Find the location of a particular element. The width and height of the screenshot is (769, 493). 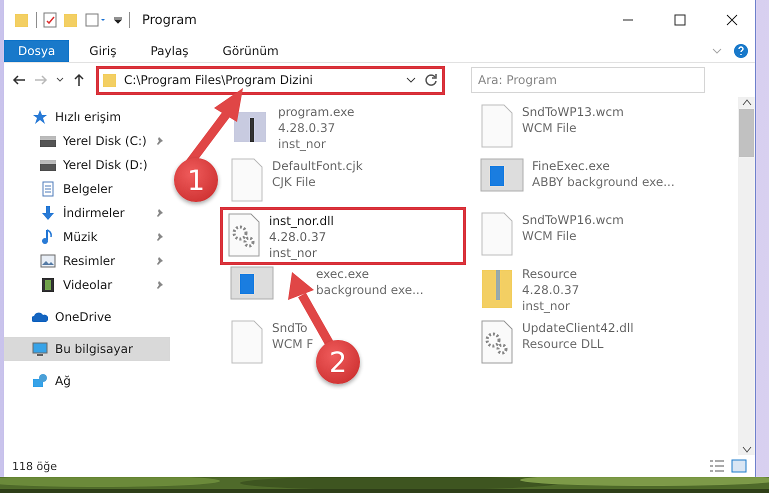

details-view-icon is located at coordinates (717, 466).